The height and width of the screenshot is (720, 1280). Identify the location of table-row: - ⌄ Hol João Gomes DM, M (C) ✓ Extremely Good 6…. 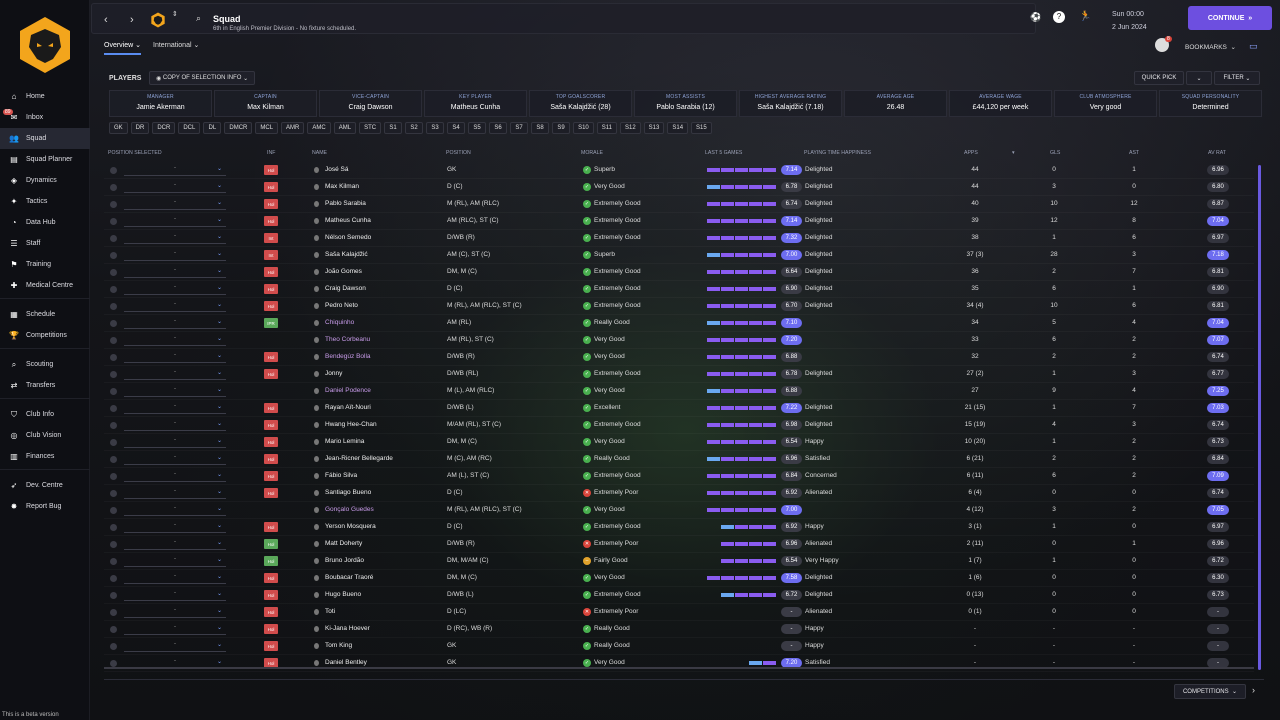
(679, 272).